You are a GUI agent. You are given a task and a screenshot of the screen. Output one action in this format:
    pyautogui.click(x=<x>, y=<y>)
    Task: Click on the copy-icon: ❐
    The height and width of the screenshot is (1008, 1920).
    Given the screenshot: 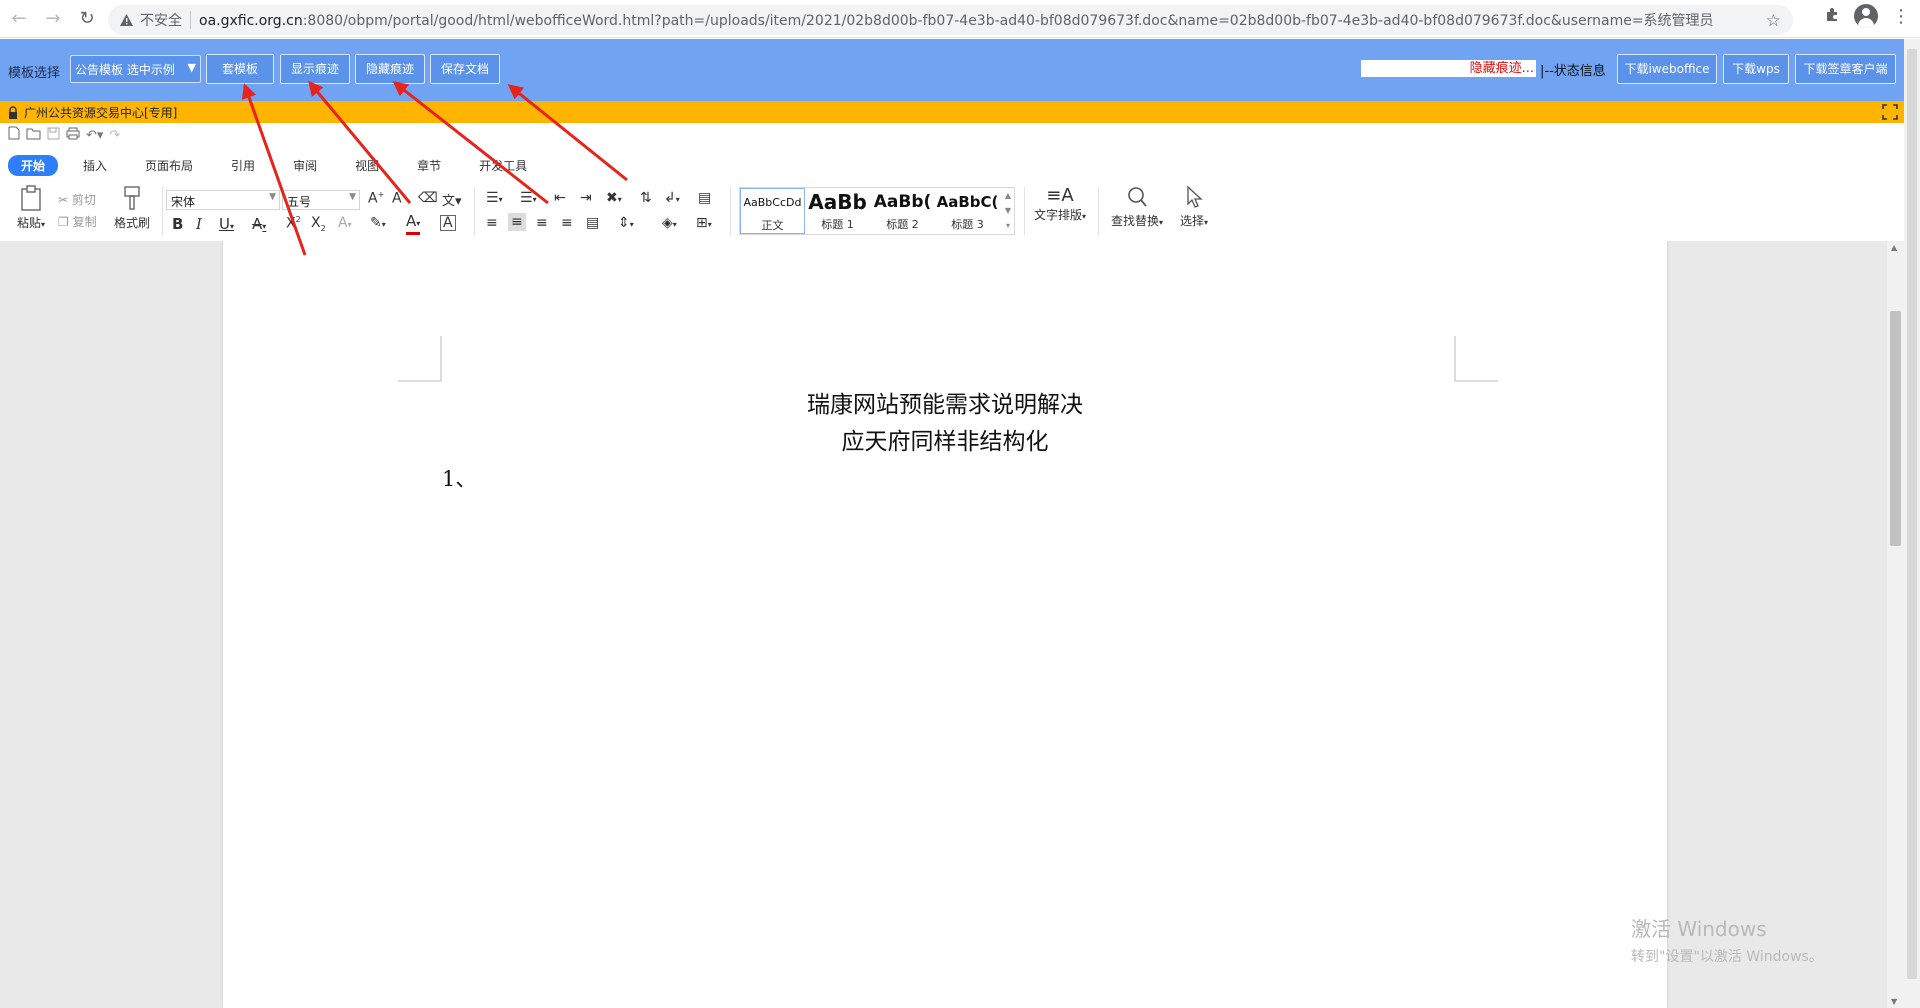 What is the action you would take?
    pyautogui.click(x=63, y=222)
    